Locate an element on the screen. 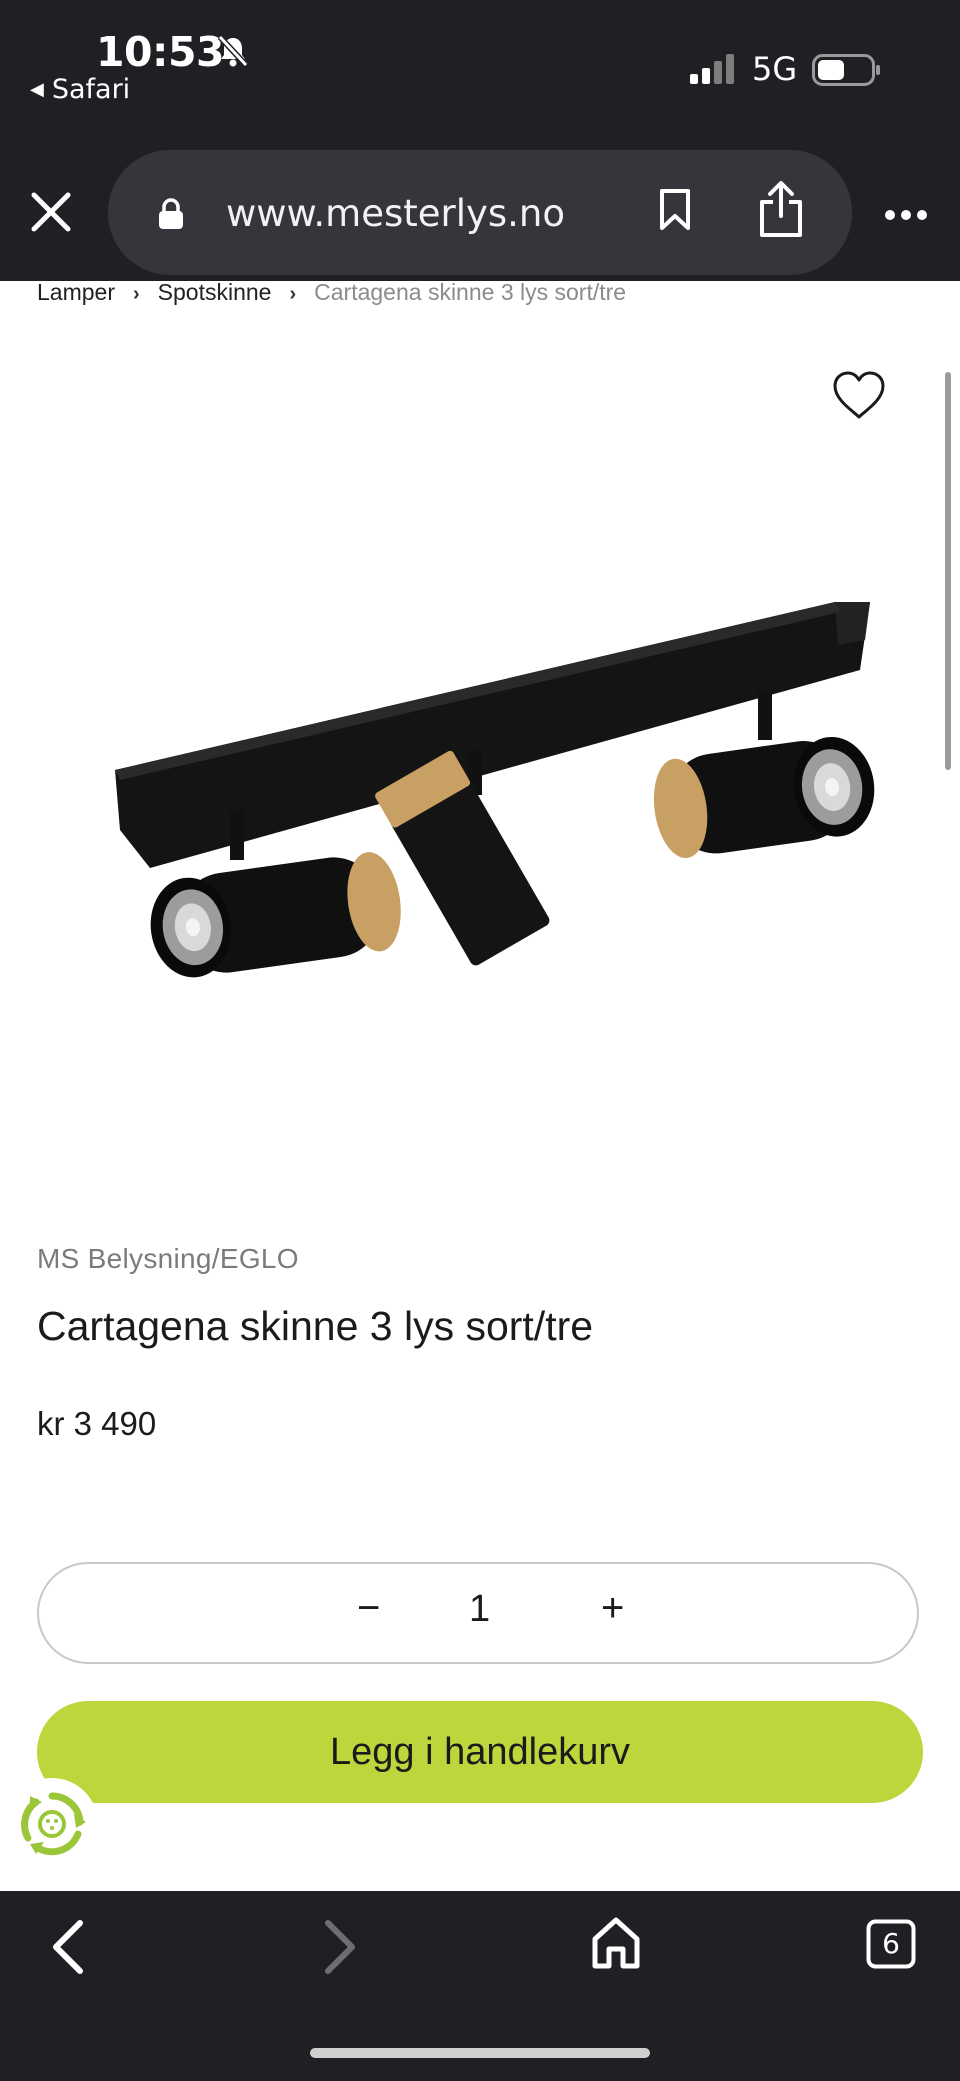 This screenshot has width=960, height=2081. status-time: 10:53 is located at coordinates (160, 52).